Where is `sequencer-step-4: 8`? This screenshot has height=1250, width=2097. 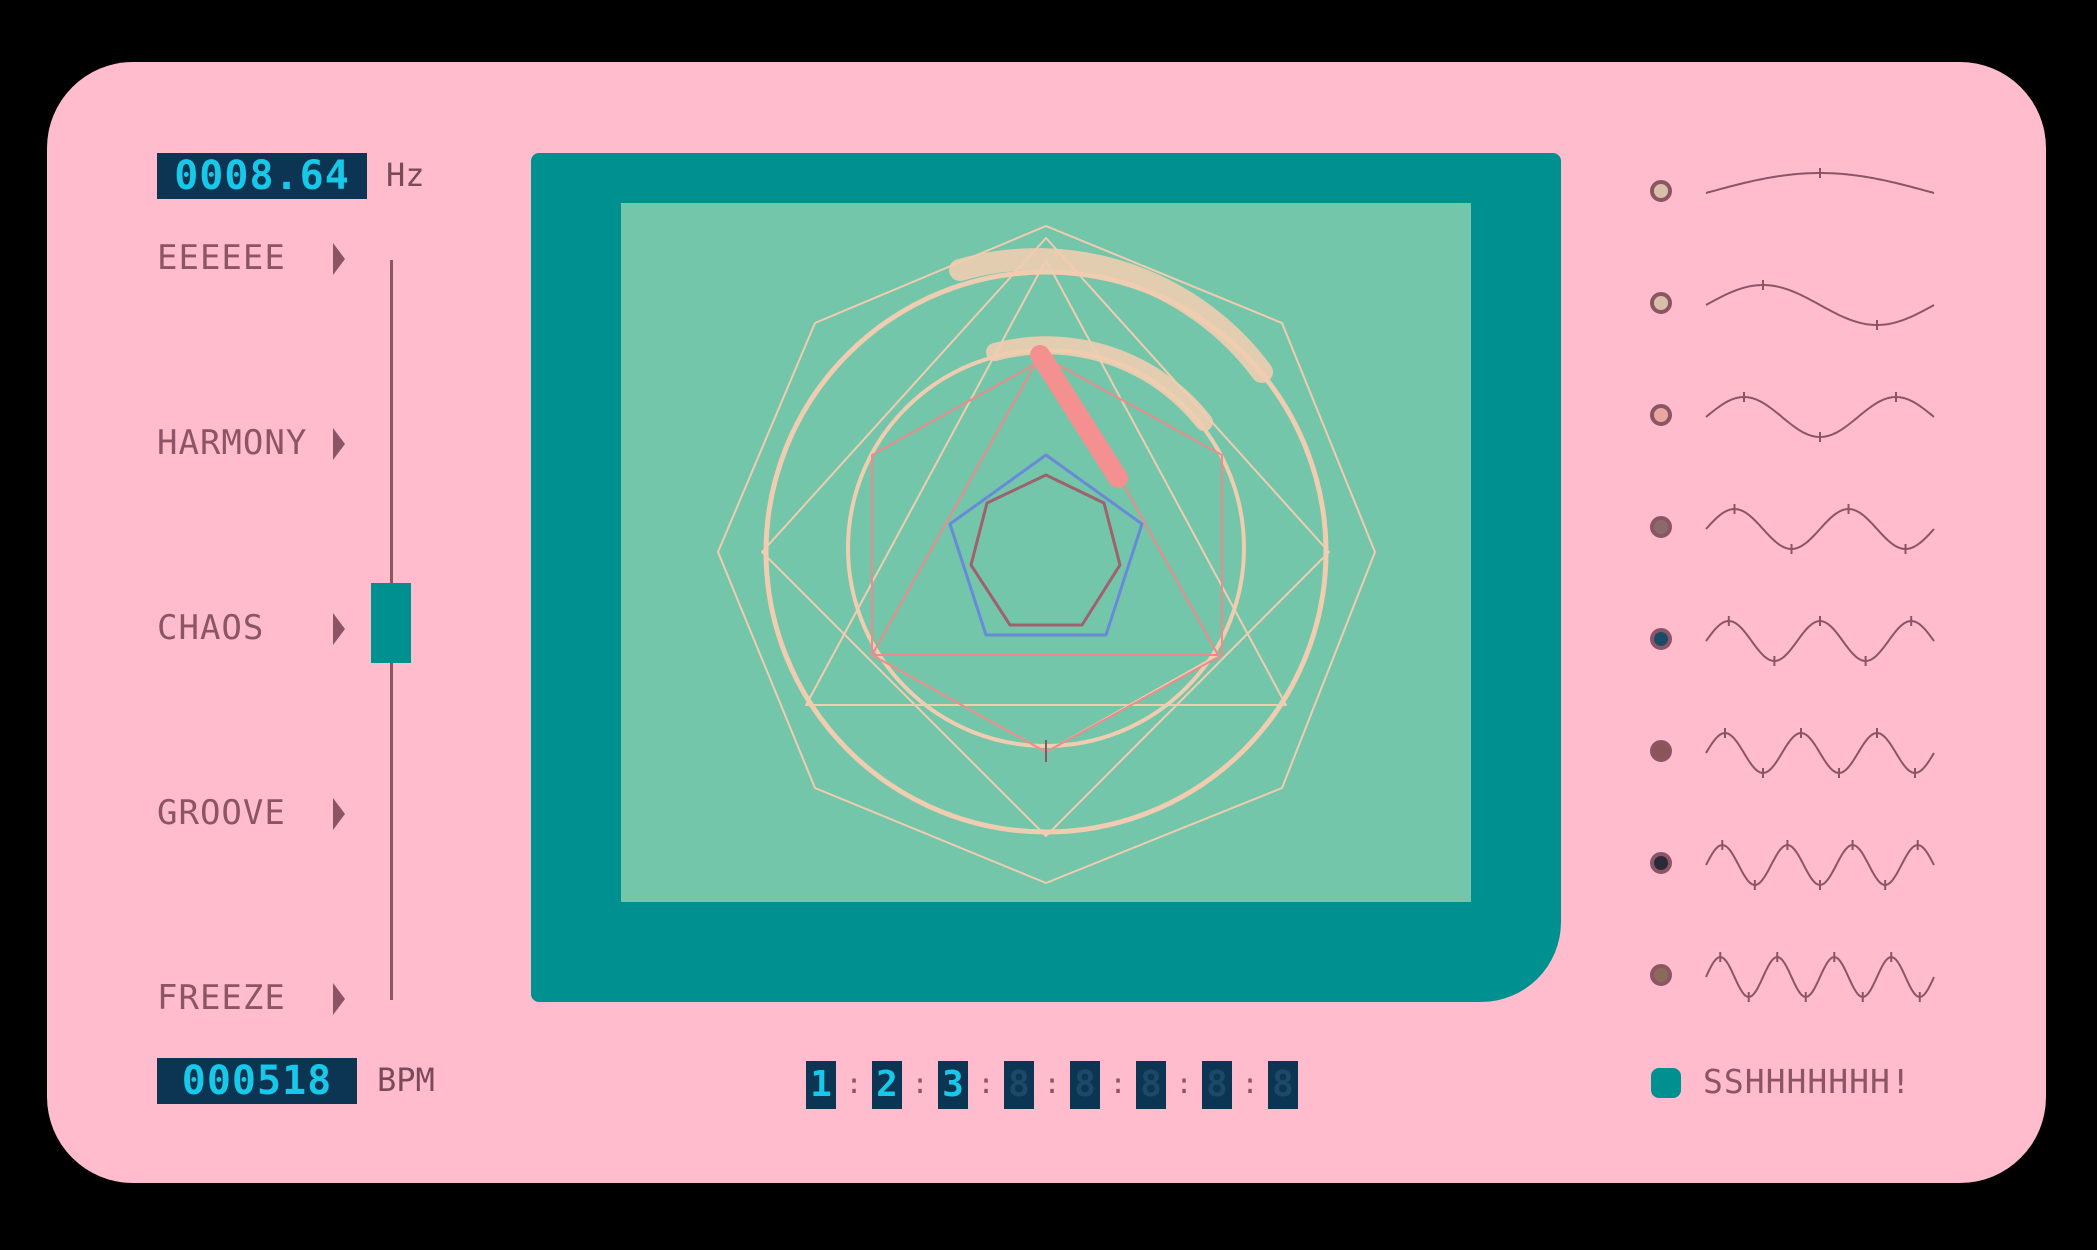
sequencer-step-4: 8 is located at coordinates (1019, 1085).